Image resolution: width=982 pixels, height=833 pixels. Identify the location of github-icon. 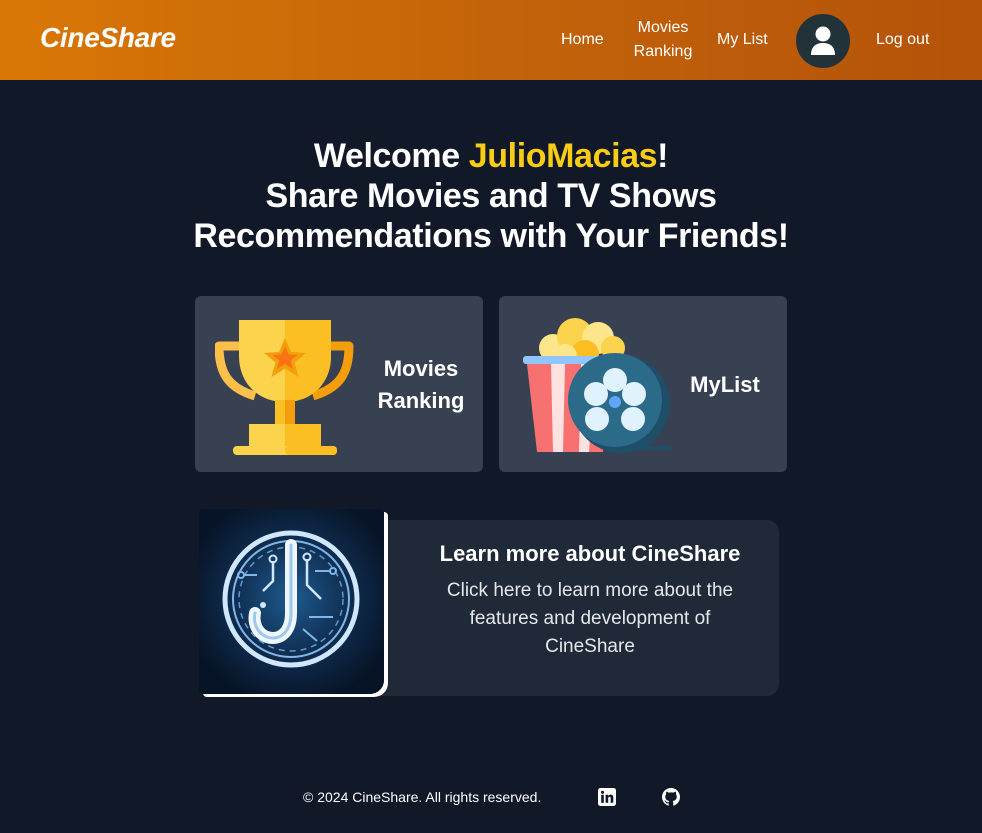
(671, 797).